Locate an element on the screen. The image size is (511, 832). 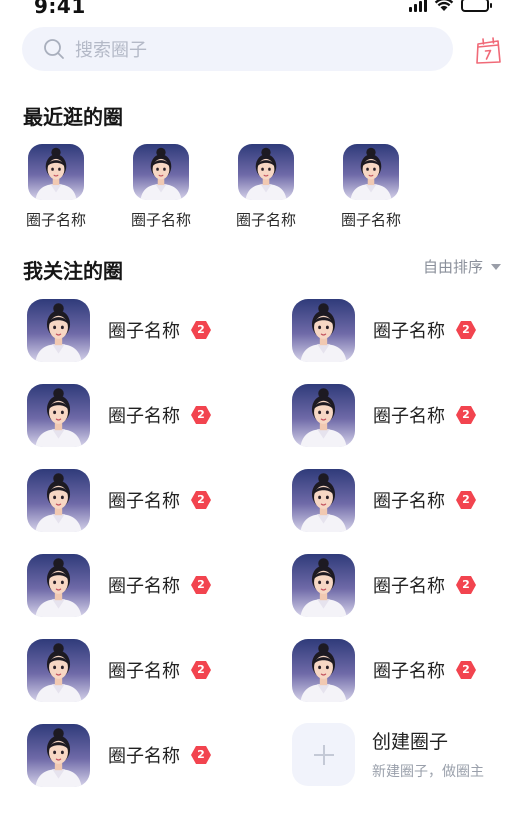
status-bar: 9:41 is located at coordinates (255, 11).